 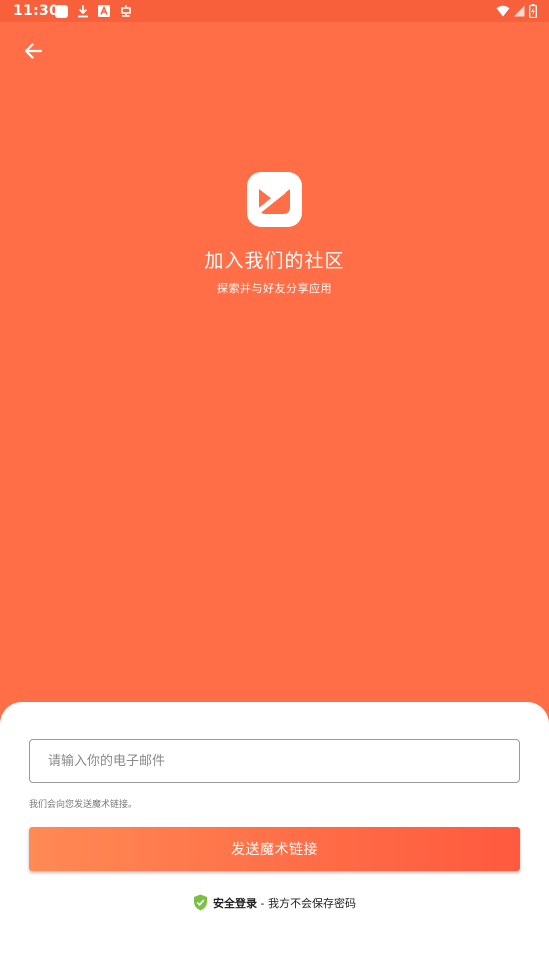 What do you see at coordinates (274, 199) in the screenshot?
I see `app-logo-icon` at bounding box center [274, 199].